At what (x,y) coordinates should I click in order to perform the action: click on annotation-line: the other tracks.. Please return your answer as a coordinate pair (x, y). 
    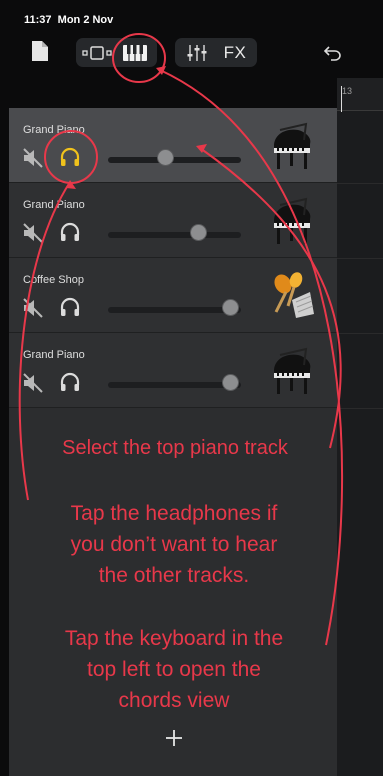
    Looking at the image, I should click on (174, 575).